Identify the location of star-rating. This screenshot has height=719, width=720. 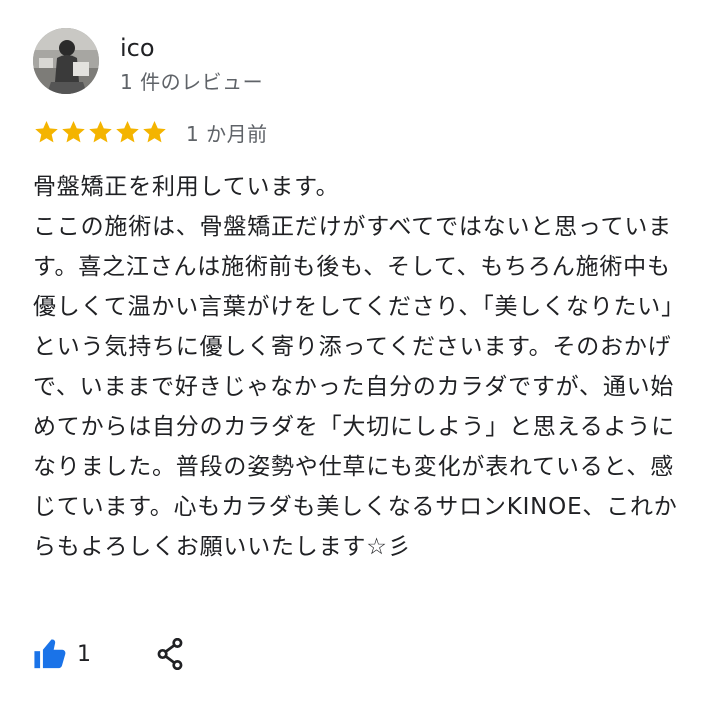
(100, 132).